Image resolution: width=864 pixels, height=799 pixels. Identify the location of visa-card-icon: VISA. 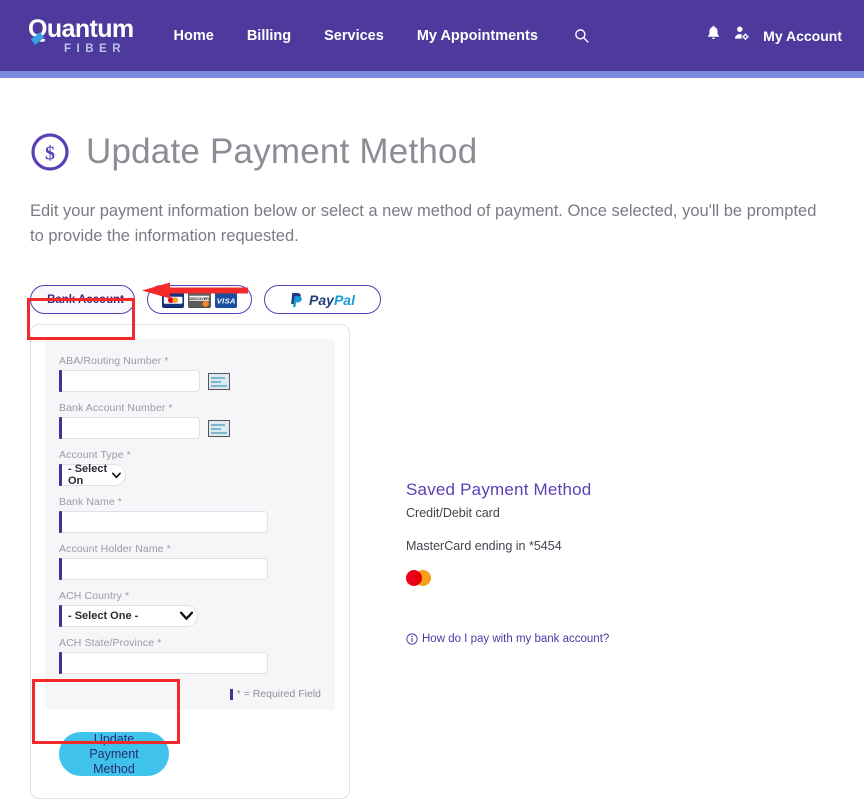
(225, 299).